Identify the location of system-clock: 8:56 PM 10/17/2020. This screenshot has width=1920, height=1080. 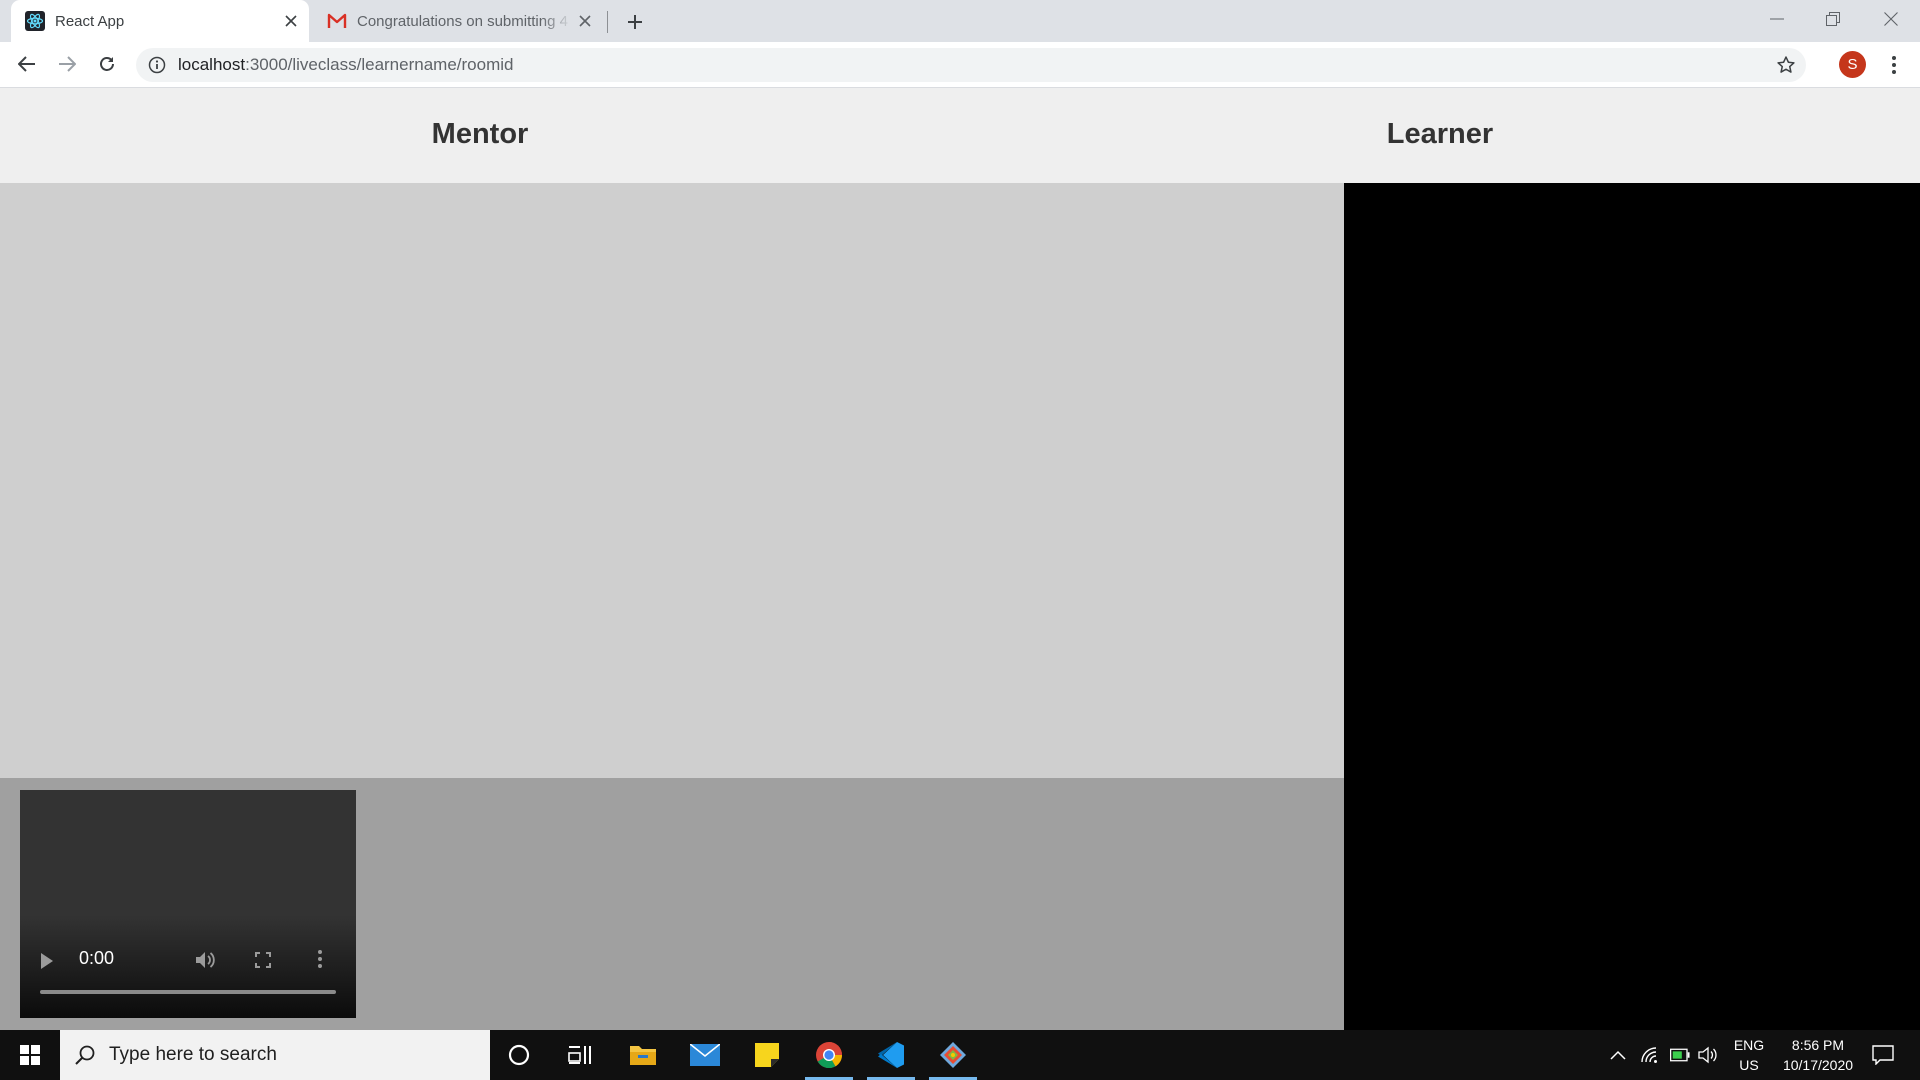
(1818, 1055).